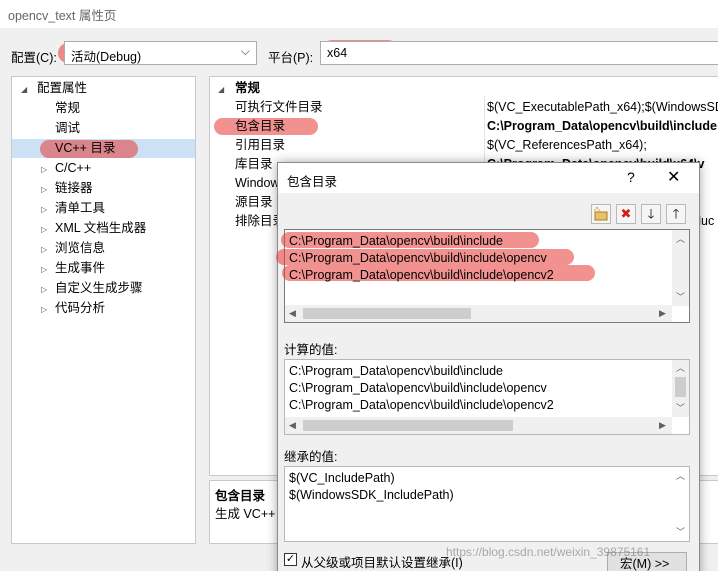 The height and width of the screenshot is (571, 718). What do you see at coordinates (371, 495) in the screenshot?
I see `list-item: $(WindowsSDK_IncludePath)` at bounding box center [371, 495].